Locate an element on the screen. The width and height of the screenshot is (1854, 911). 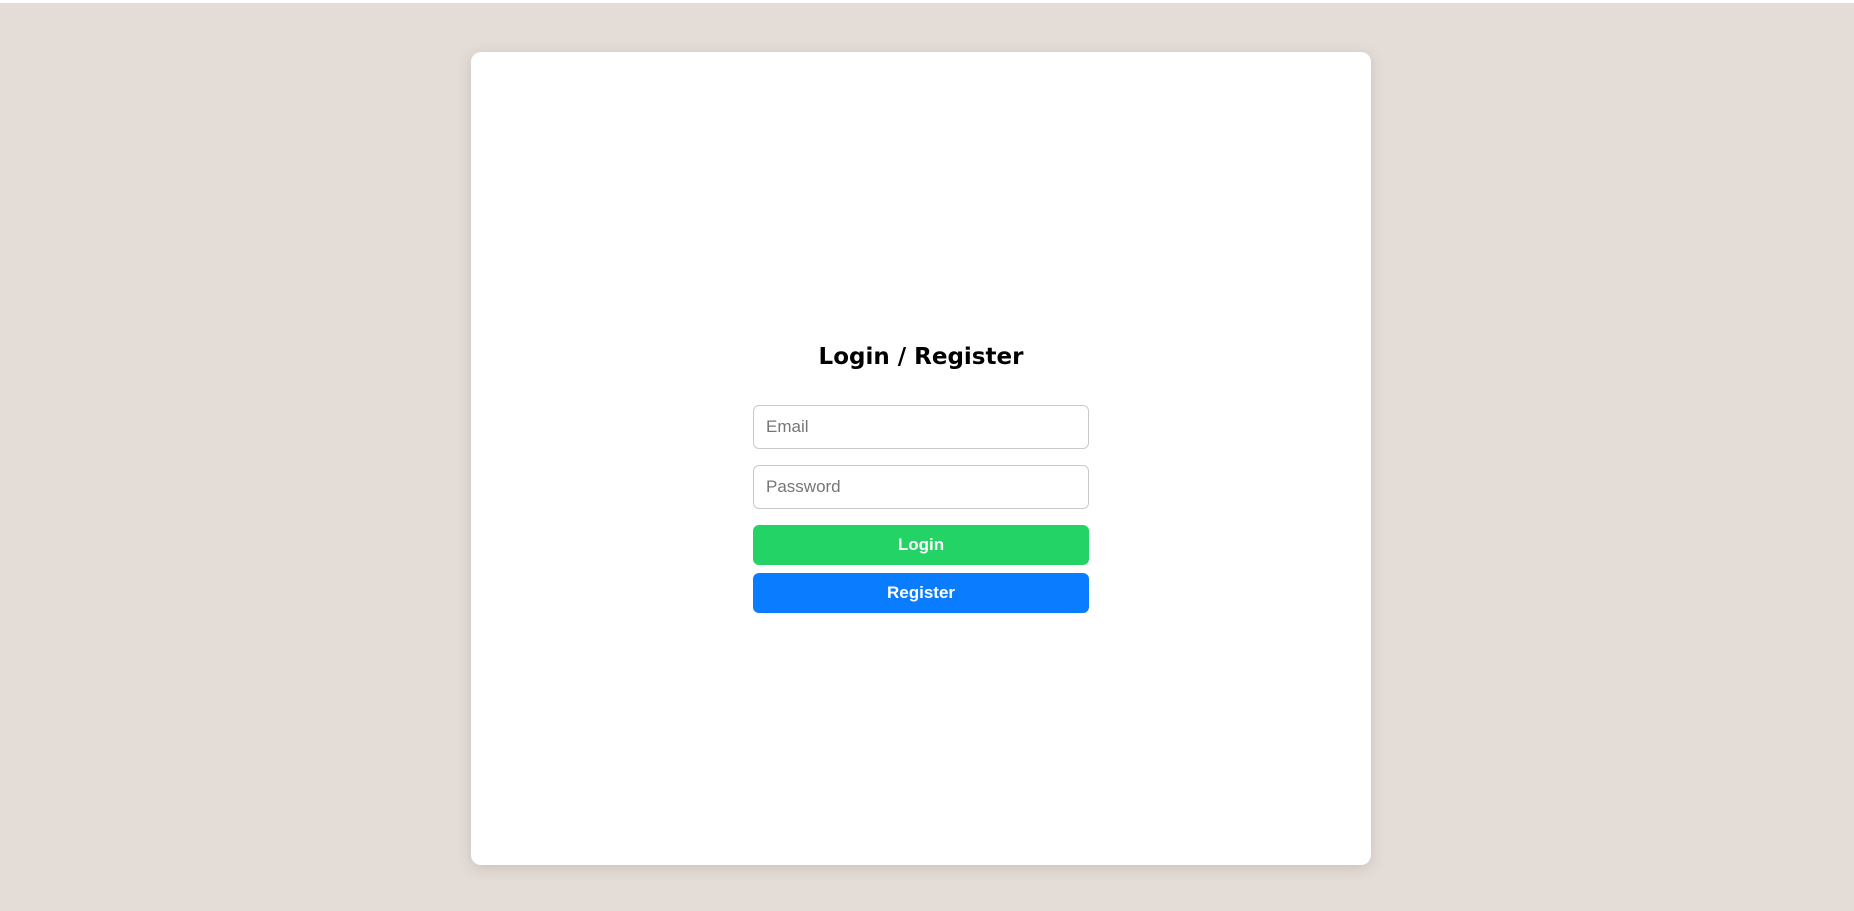
page-title: Login / Register is located at coordinates (921, 357).